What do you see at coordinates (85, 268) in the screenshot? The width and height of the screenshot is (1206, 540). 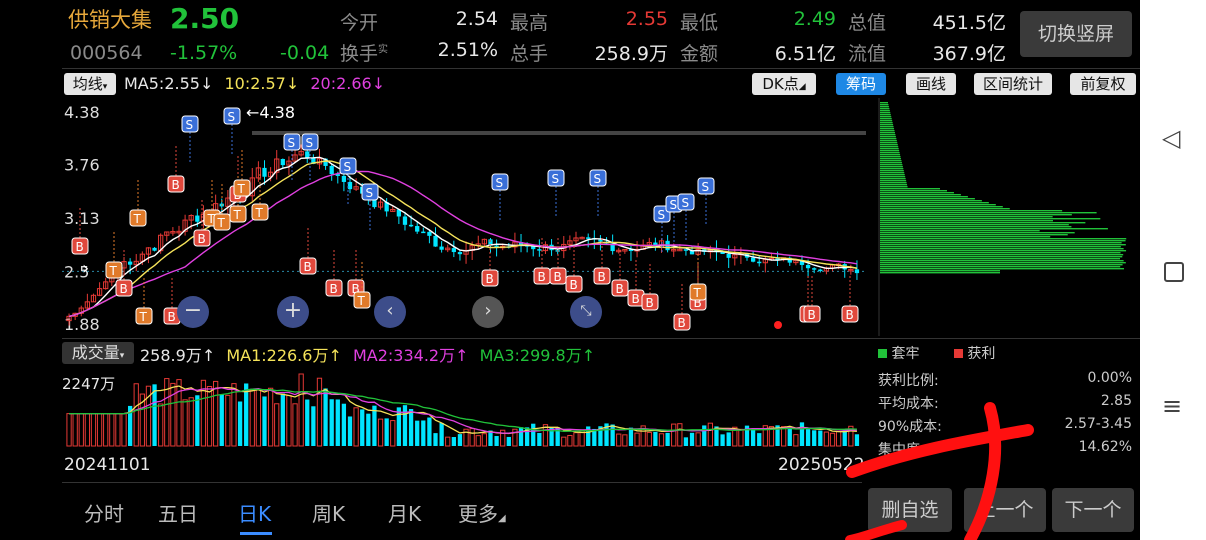 I see `expand-left-icon: ›` at bounding box center [85, 268].